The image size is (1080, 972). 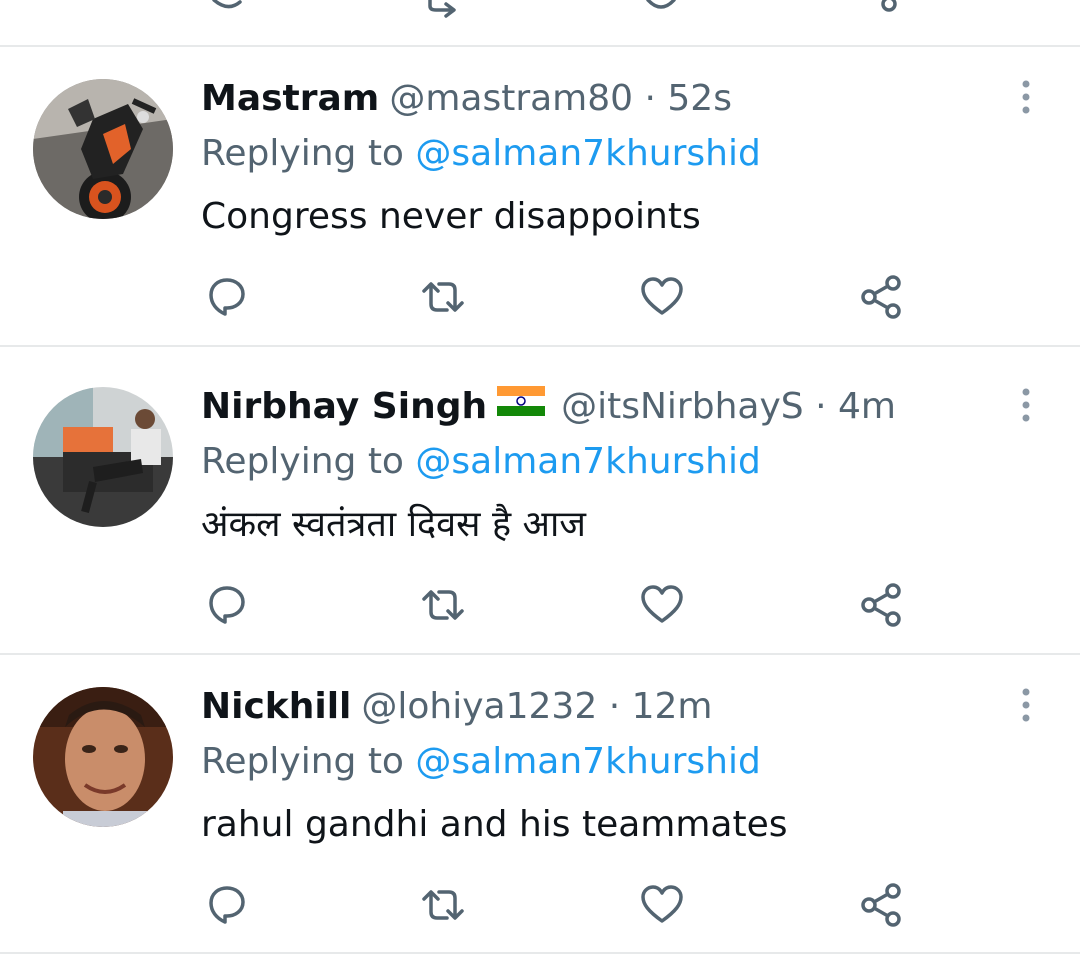 I want to click on tweet-header: Mastram @mastram80 · 52s, so click(x=466, y=99).